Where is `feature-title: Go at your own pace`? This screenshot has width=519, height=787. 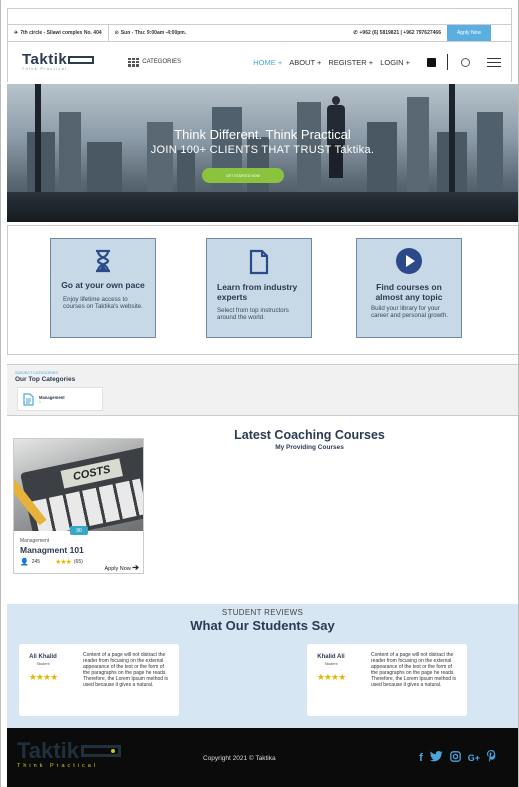 feature-title: Go at your own pace is located at coordinates (103, 285).